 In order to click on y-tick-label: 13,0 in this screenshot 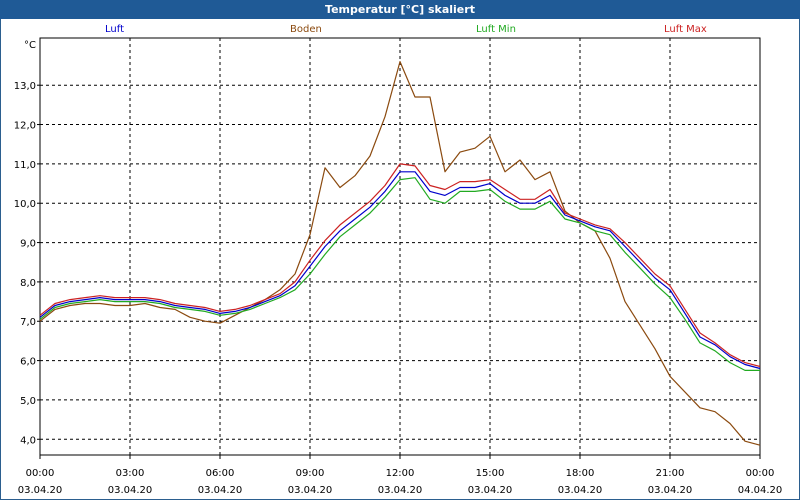, I will do `click(25, 86)`.